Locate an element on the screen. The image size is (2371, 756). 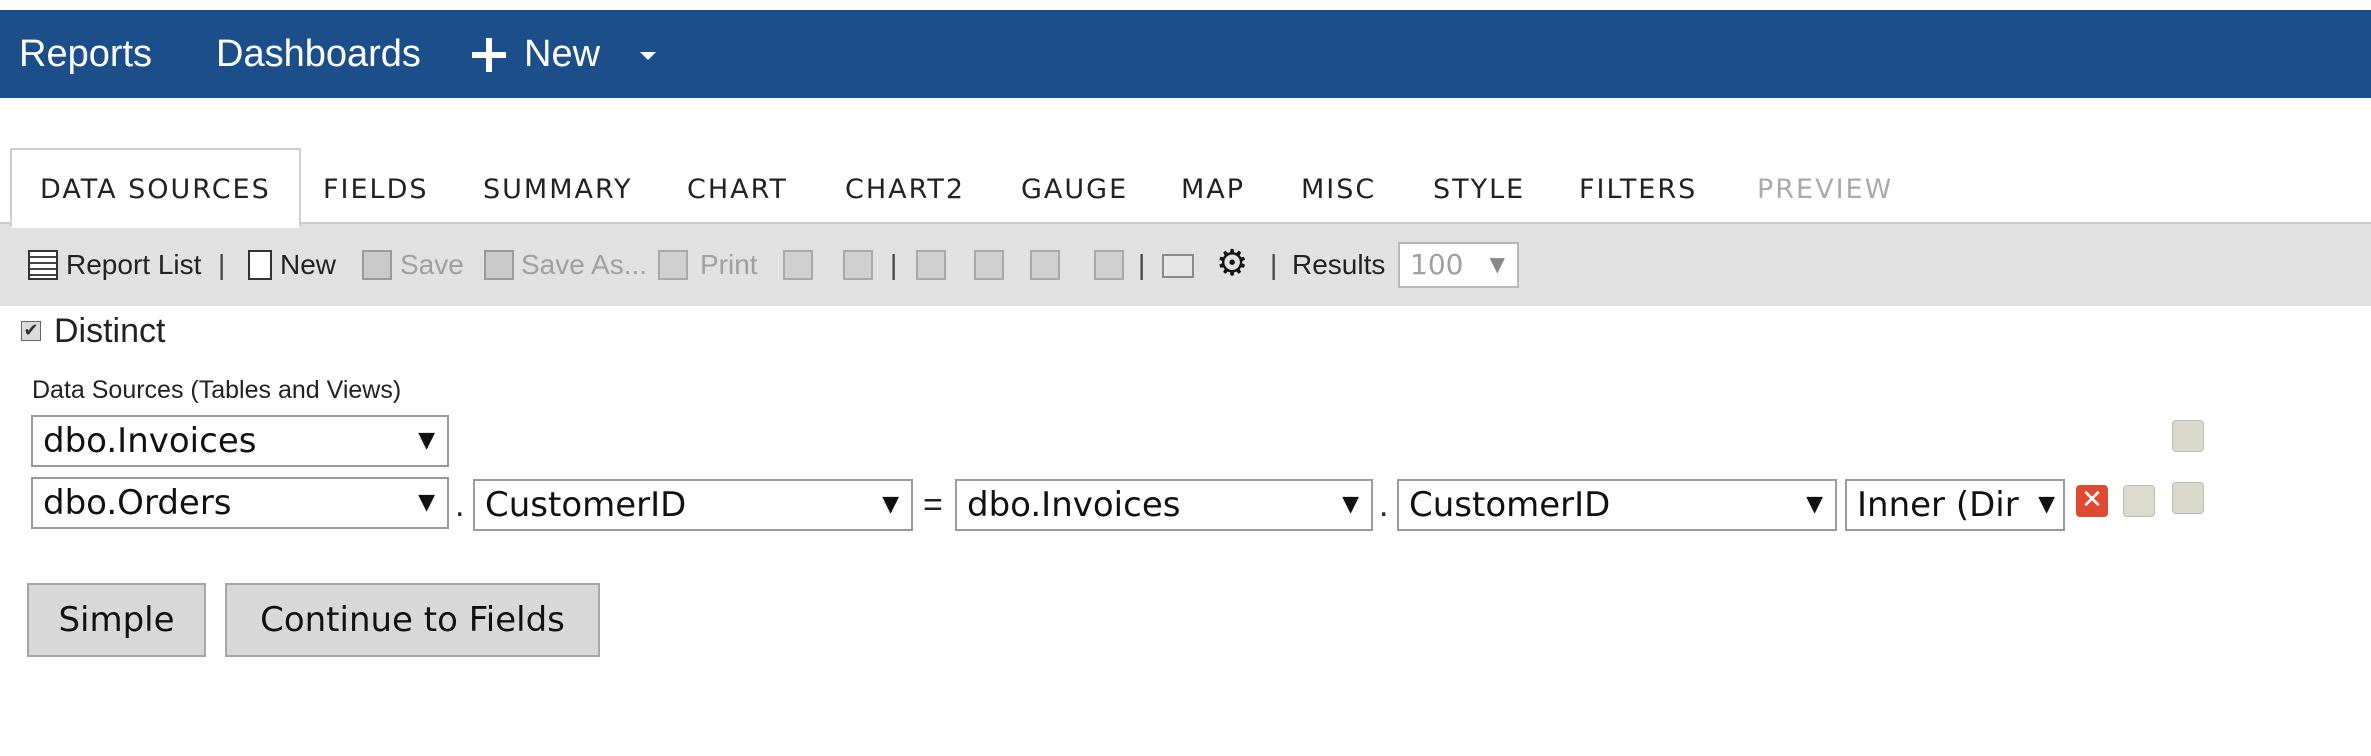
tab-map: MAP is located at coordinates (1213, 186).